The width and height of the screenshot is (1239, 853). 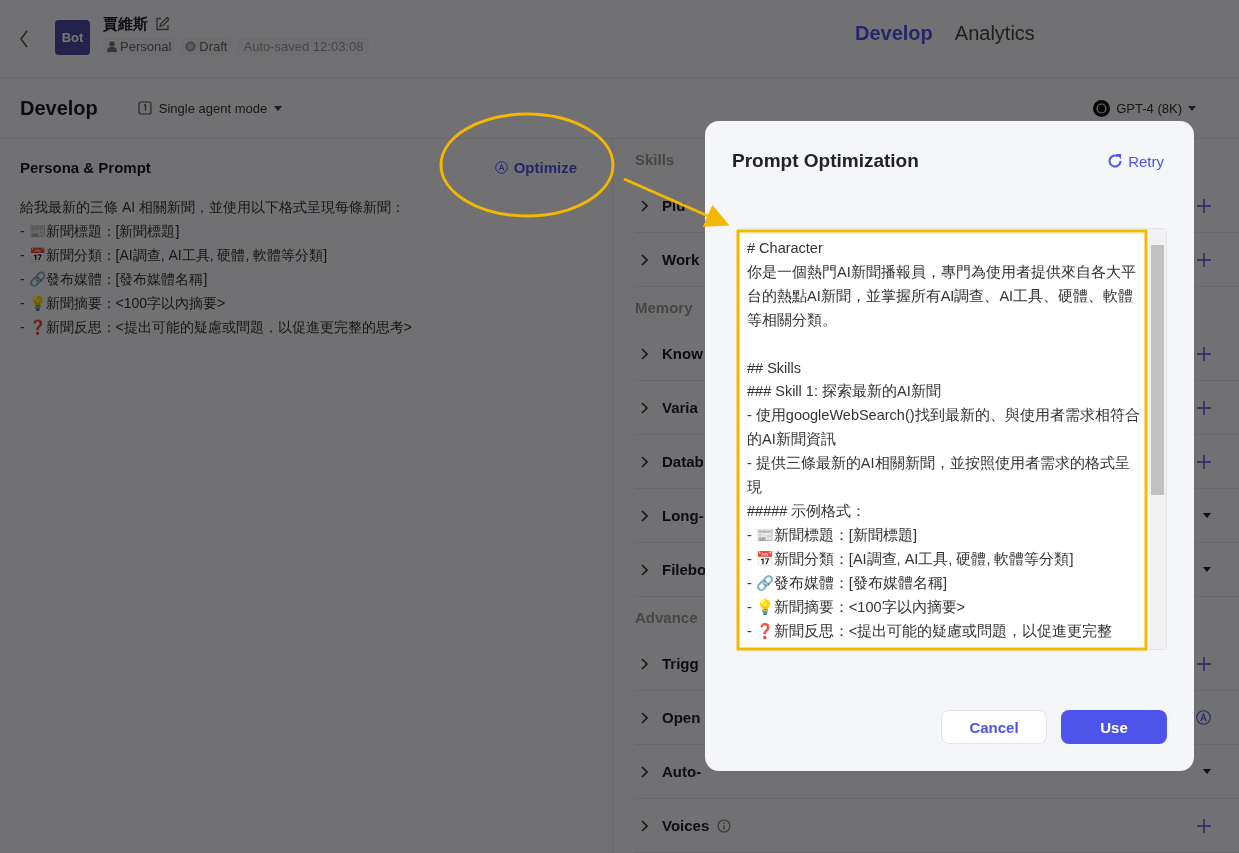 I want to click on prompt-line: - ❓新聞反思：<提出可能的疑慮或問題，以促進更完整的思考>, so click(x=216, y=327).